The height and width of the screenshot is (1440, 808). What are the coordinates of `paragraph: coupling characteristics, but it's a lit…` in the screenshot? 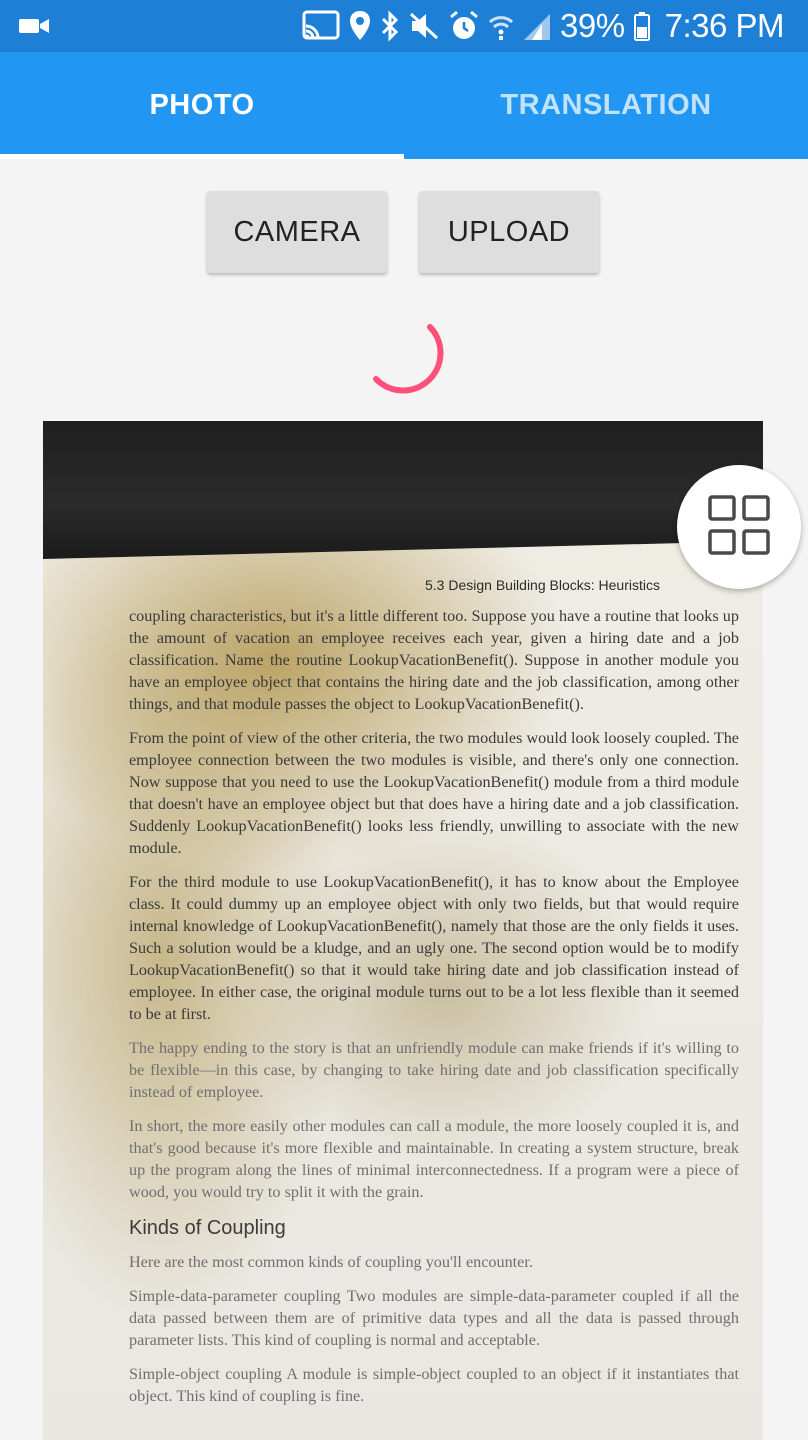 It's located at (434, 660).